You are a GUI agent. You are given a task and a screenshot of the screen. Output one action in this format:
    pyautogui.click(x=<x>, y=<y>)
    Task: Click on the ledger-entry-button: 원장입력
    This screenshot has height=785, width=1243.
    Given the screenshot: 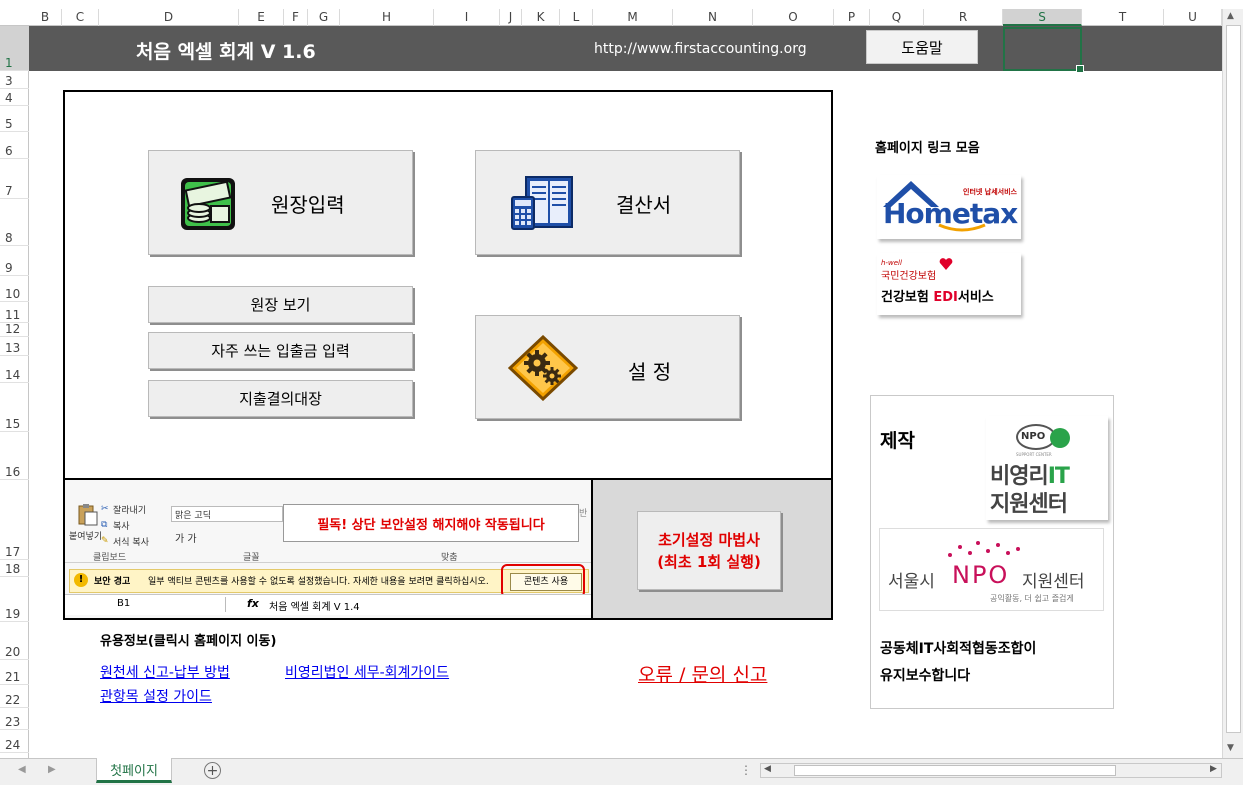 What is the action you would take?
    pyautogui.click(x=280, y=202)
    